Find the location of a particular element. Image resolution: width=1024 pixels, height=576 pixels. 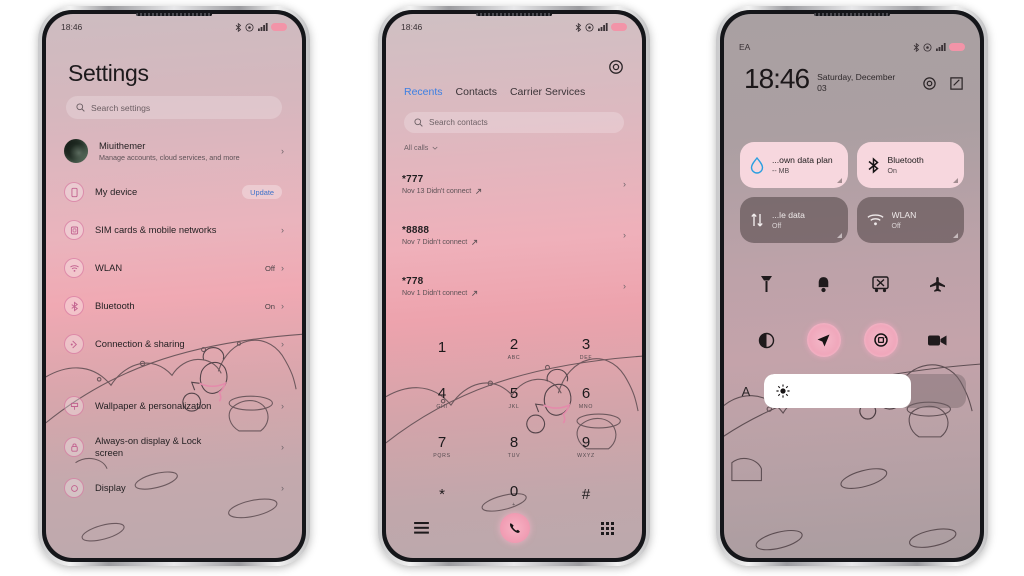

toggle-screenshot is located at coordinates (880, 284).